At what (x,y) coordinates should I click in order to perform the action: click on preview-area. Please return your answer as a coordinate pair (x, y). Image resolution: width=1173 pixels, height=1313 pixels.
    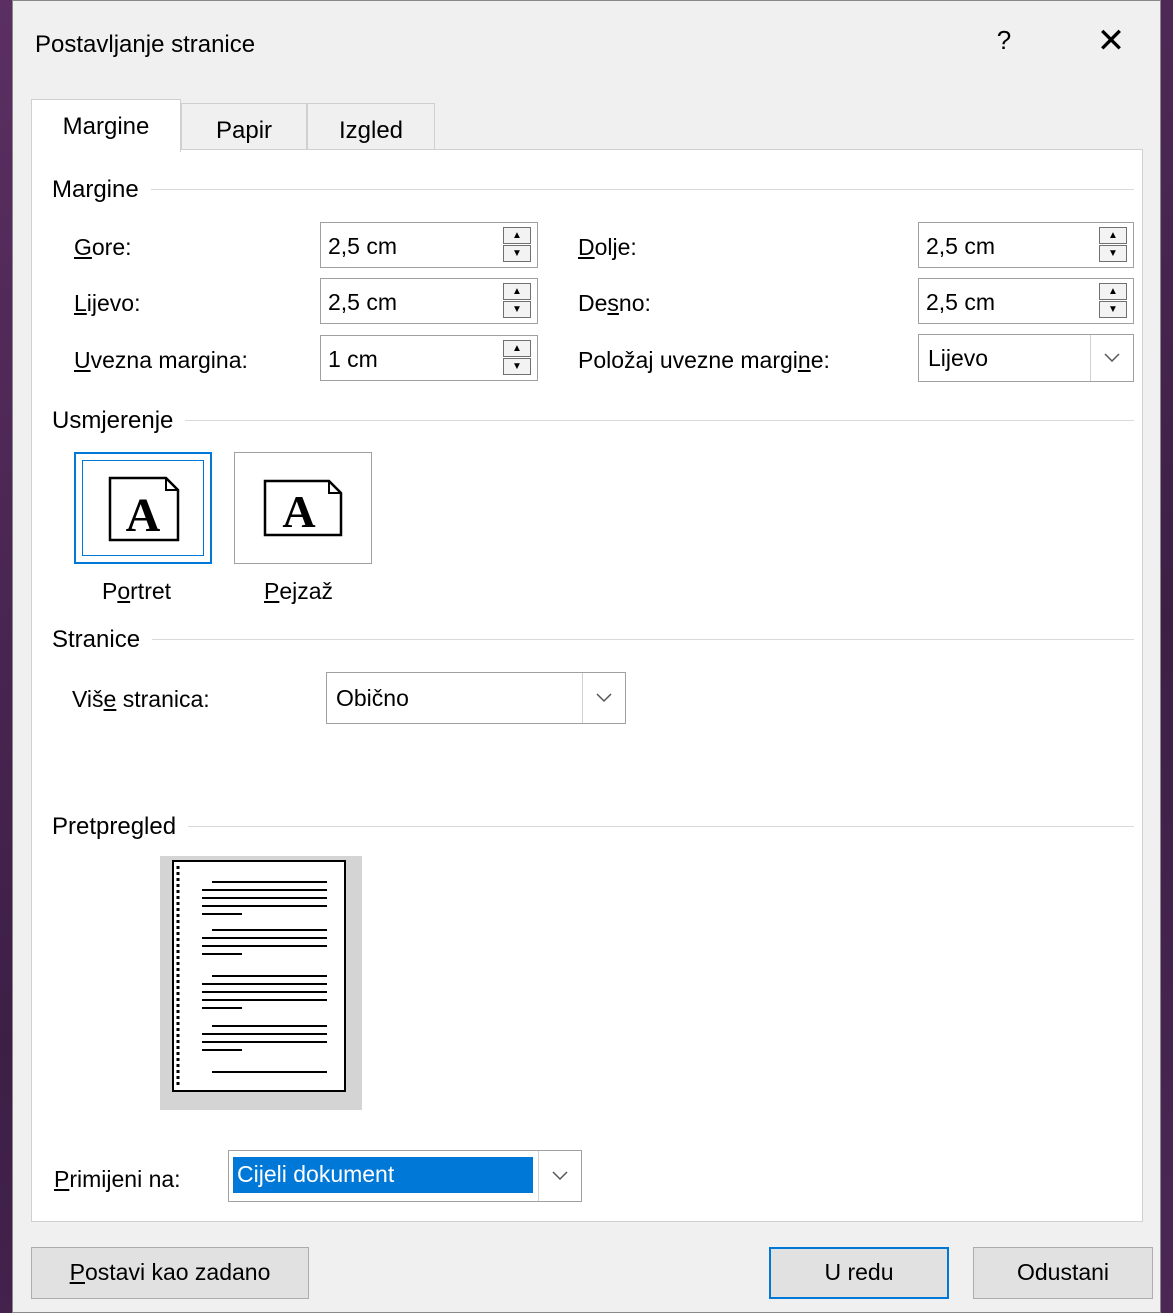
    Looking at the image, I should click on (261, 983).